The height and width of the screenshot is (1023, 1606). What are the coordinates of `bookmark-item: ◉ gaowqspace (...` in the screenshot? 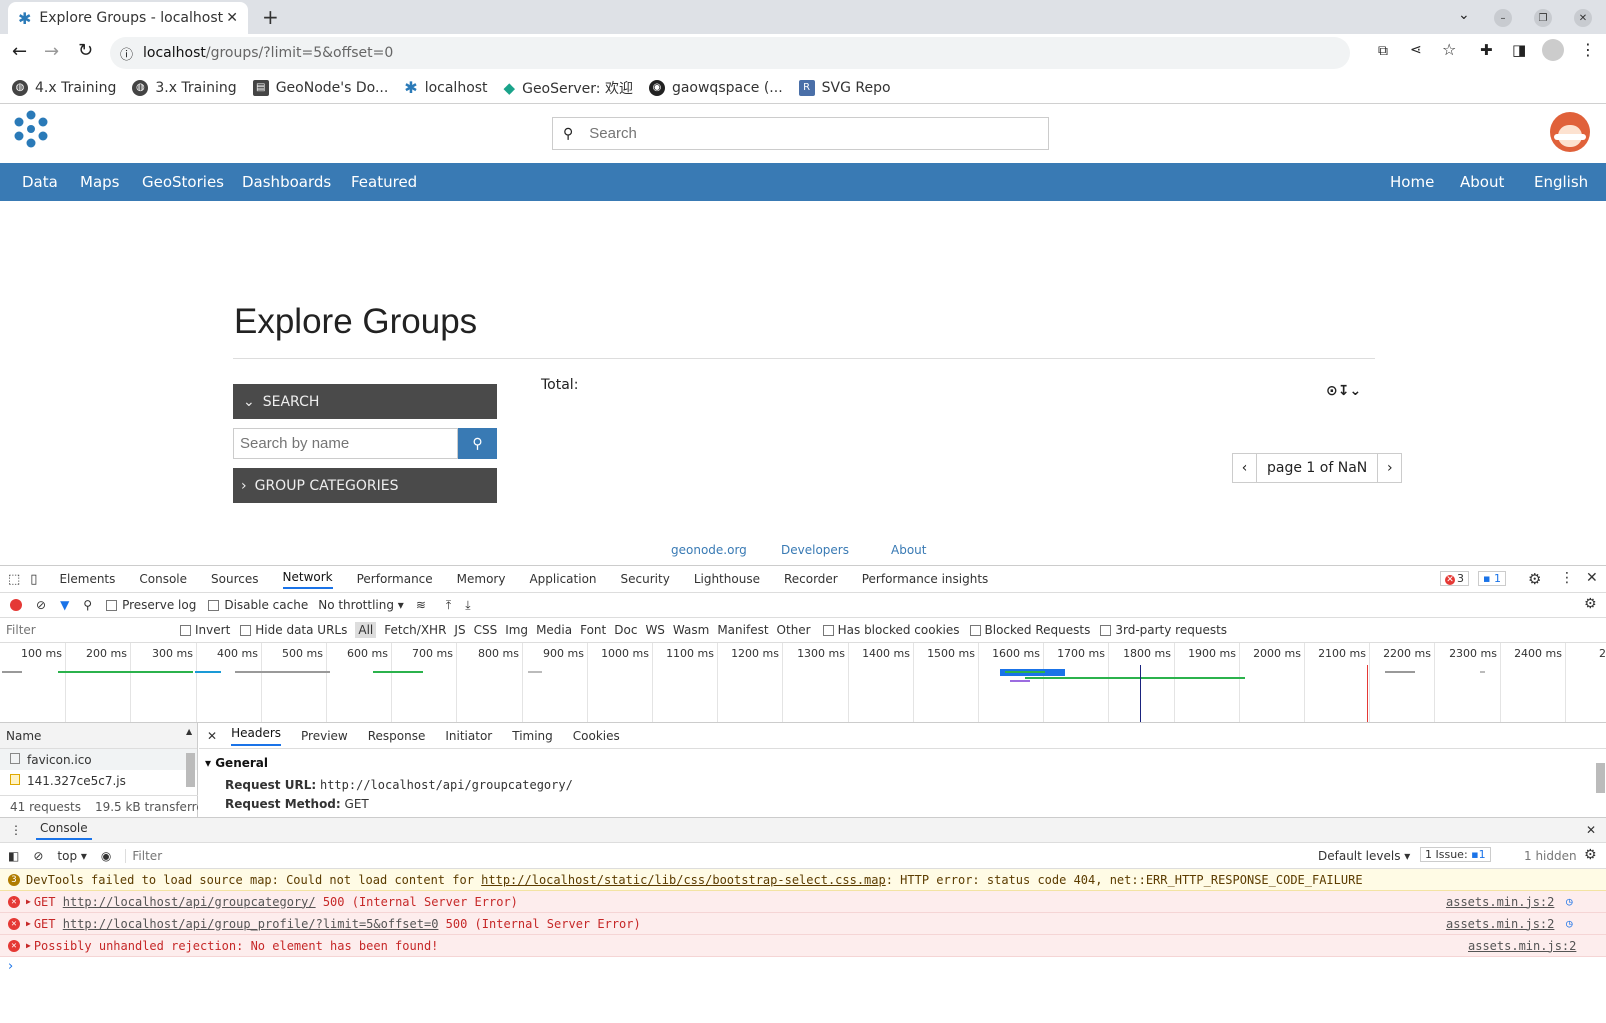 It's located at (715, 87).